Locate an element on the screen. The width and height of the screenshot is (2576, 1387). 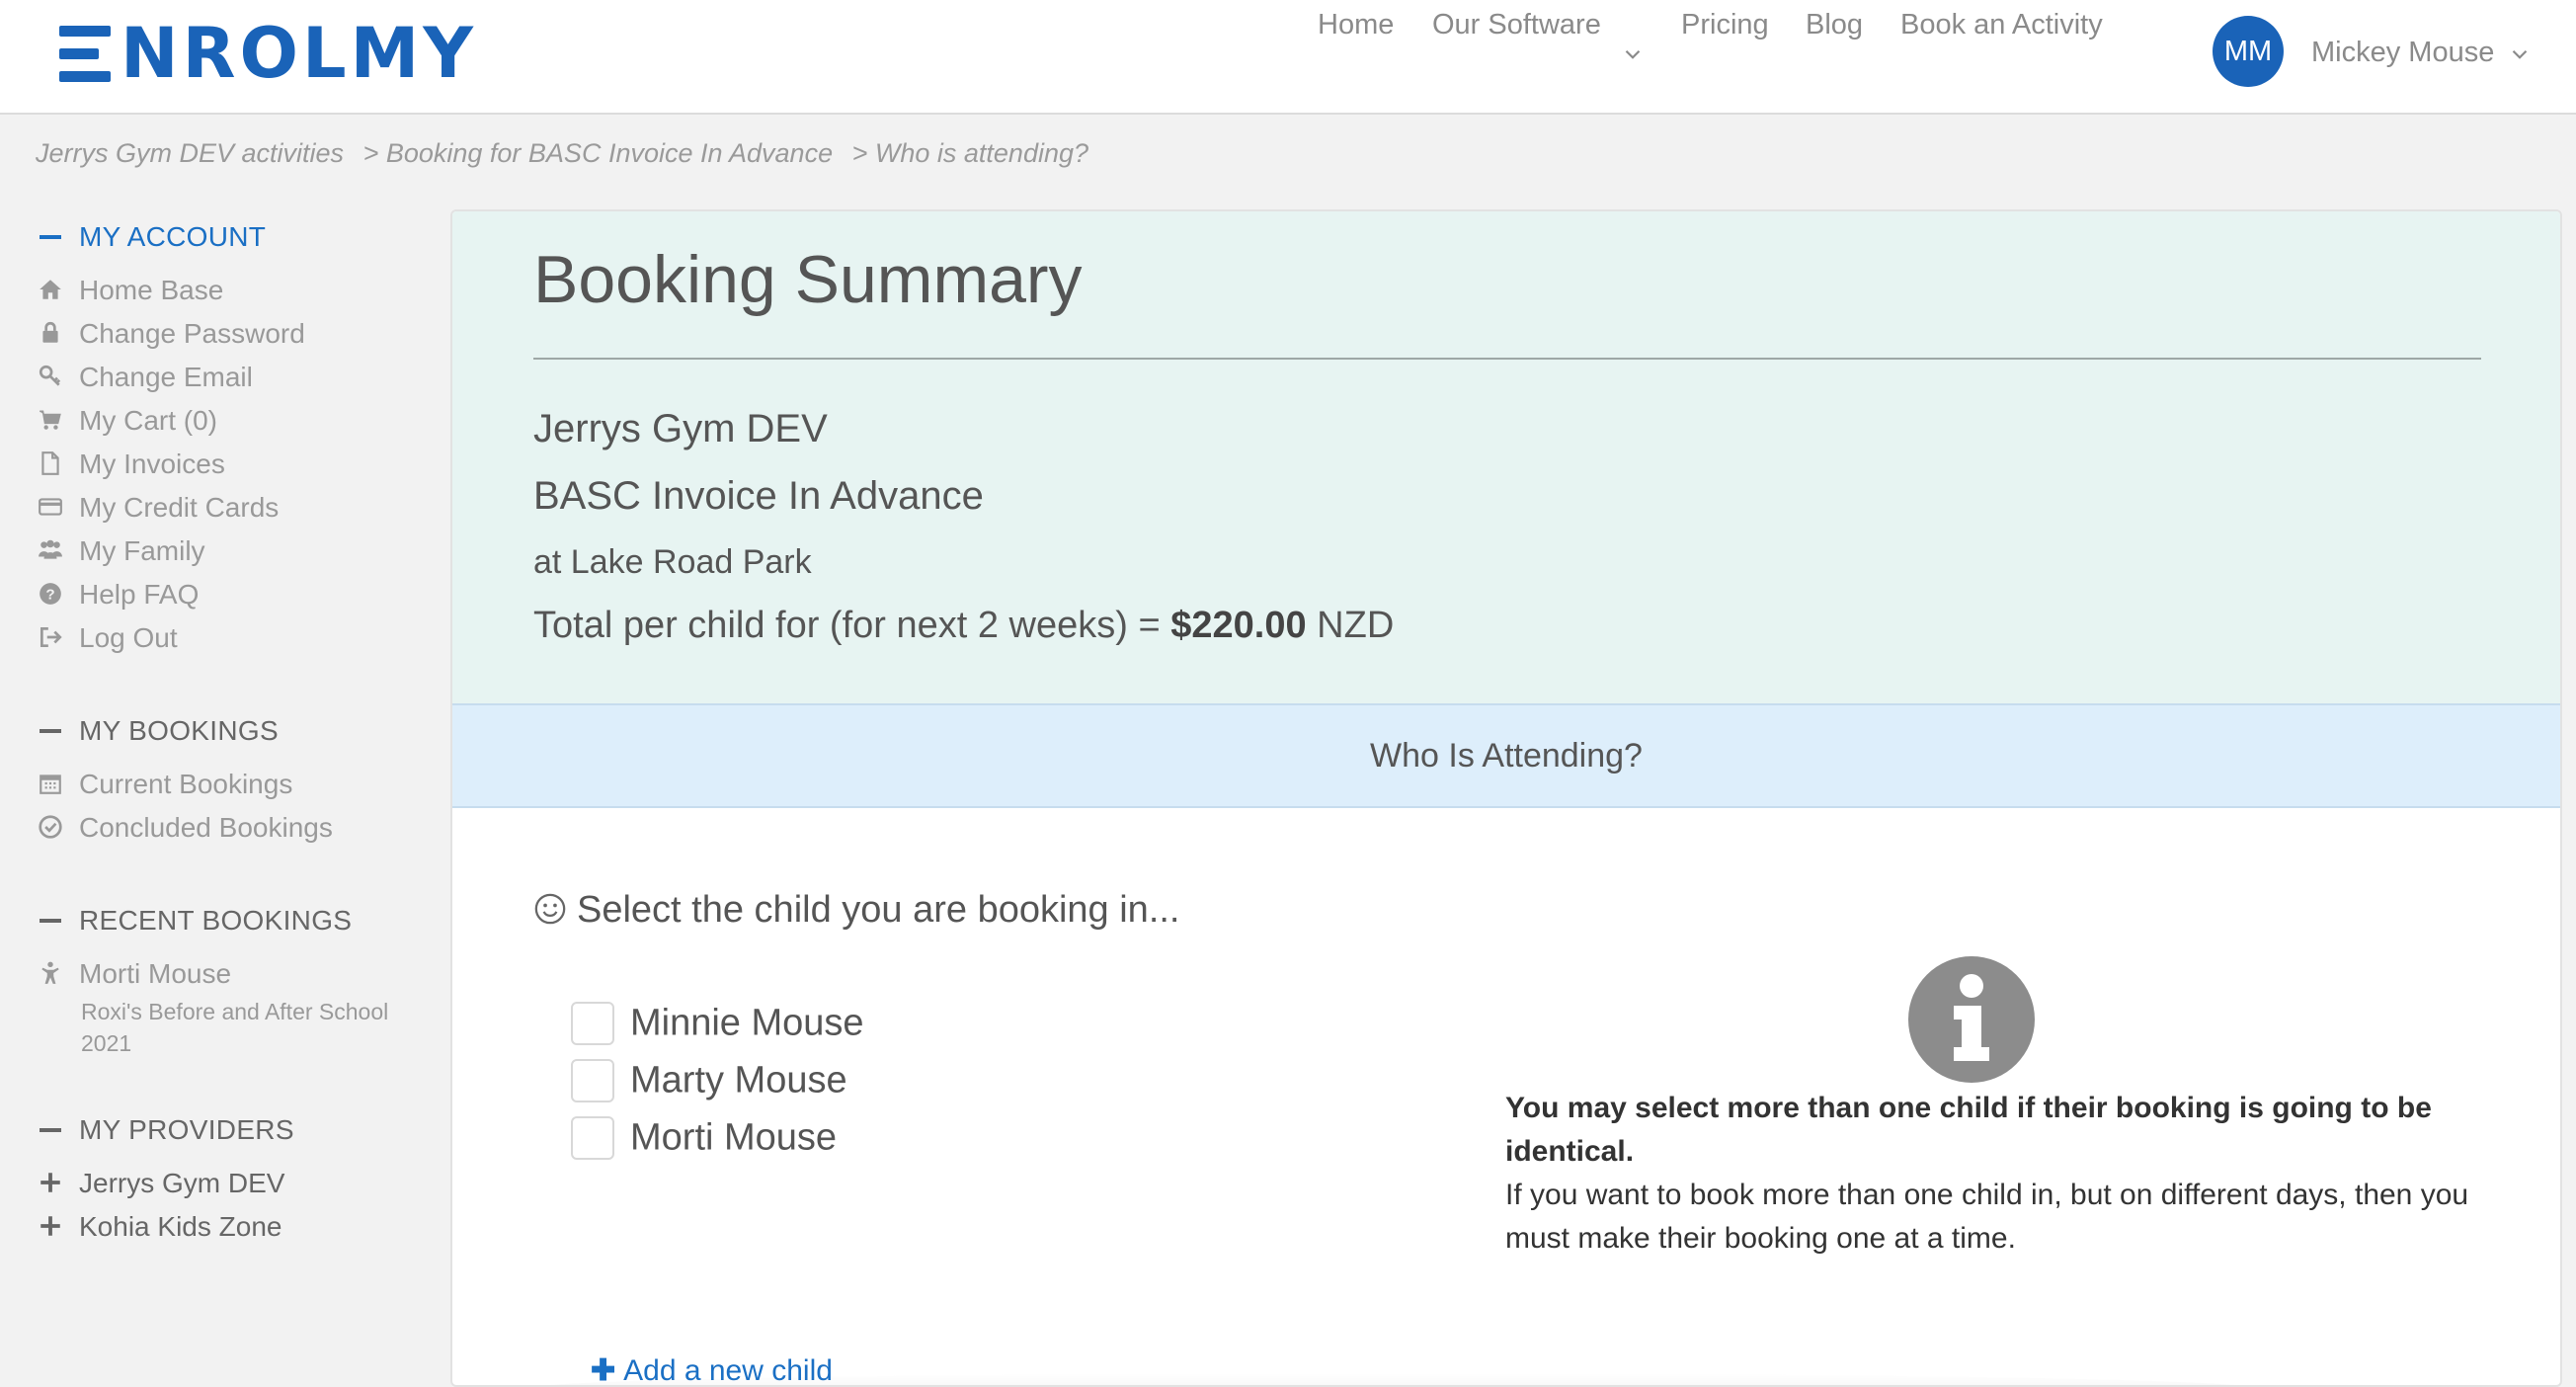
divider is located at coordinates (1507, 359).